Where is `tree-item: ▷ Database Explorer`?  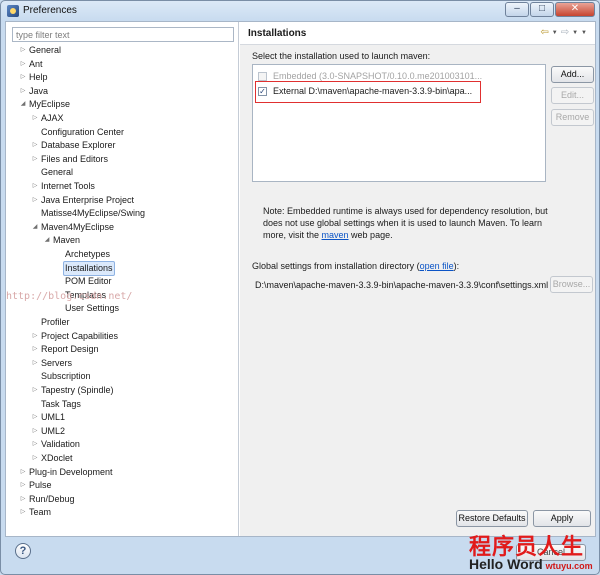
tree-item: ▷ Database Explorer is located at coordinates (121, 145).